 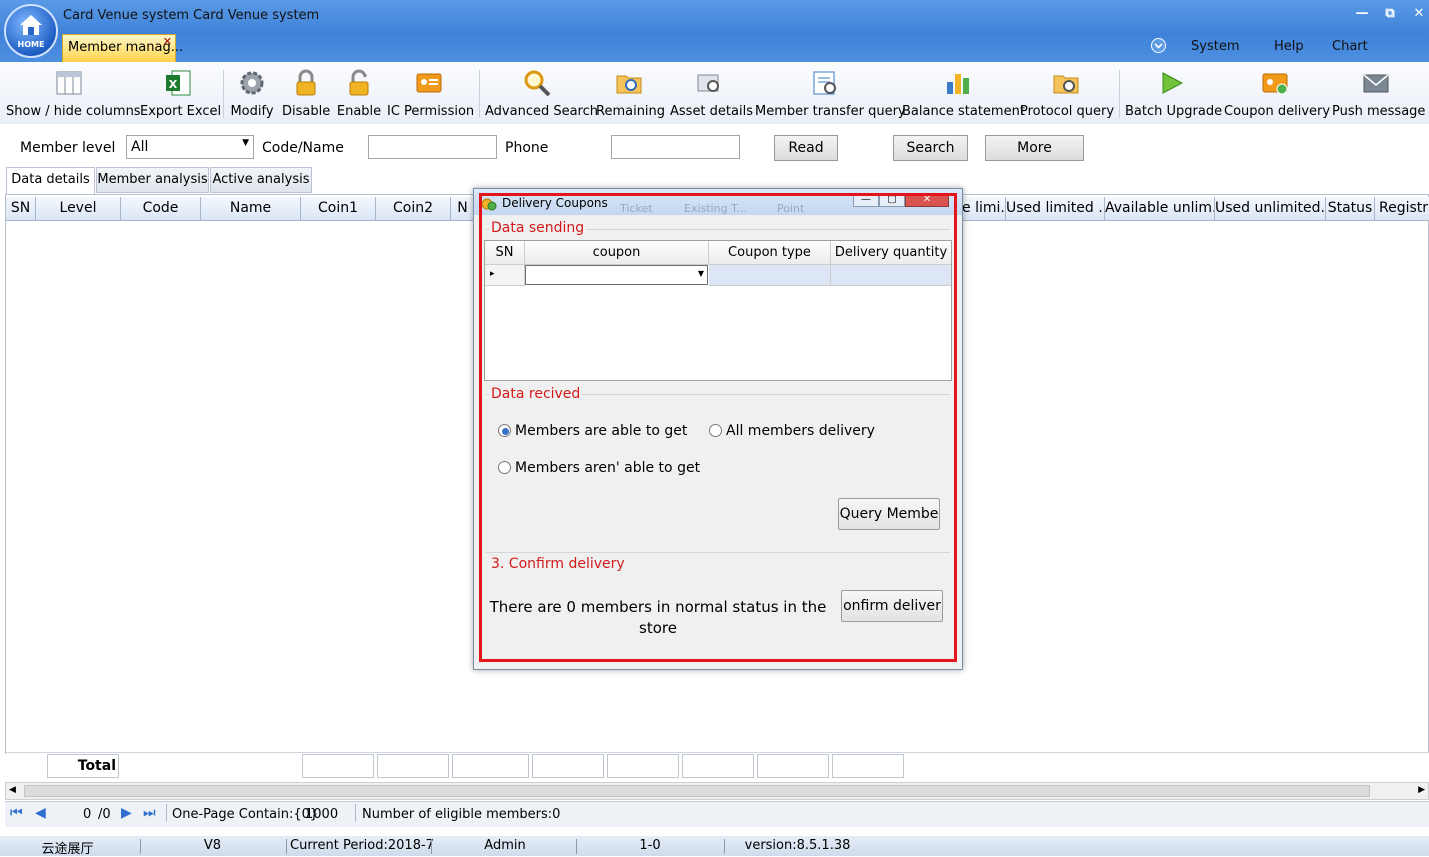 I want to click on remaining-button: Remaining, so click(x=630, y=95).